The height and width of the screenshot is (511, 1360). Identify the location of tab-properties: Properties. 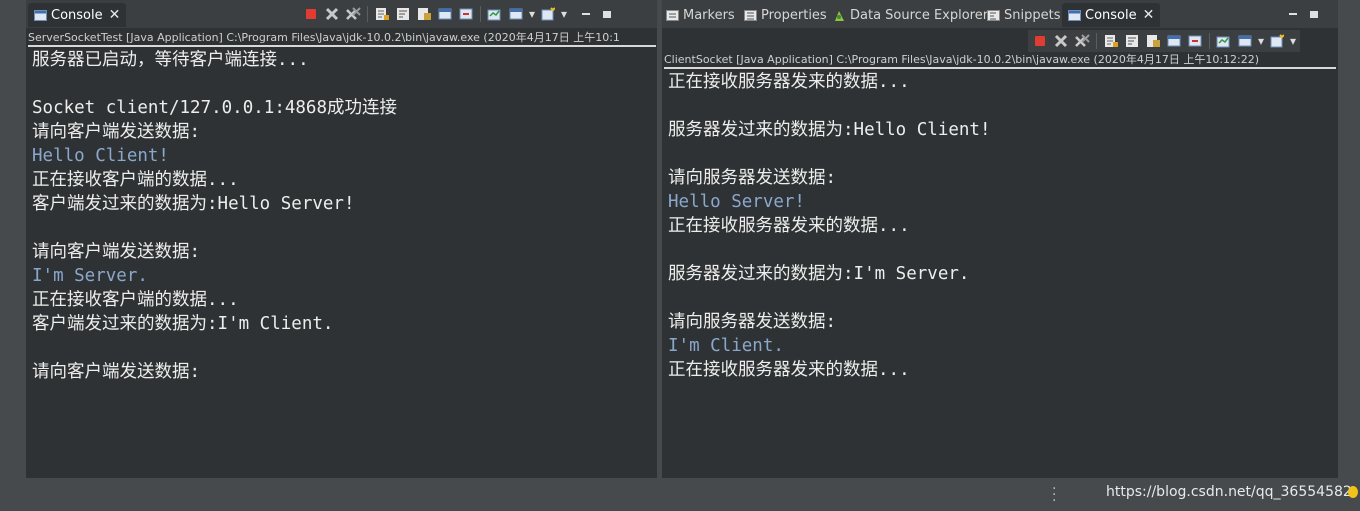
(785, 15).